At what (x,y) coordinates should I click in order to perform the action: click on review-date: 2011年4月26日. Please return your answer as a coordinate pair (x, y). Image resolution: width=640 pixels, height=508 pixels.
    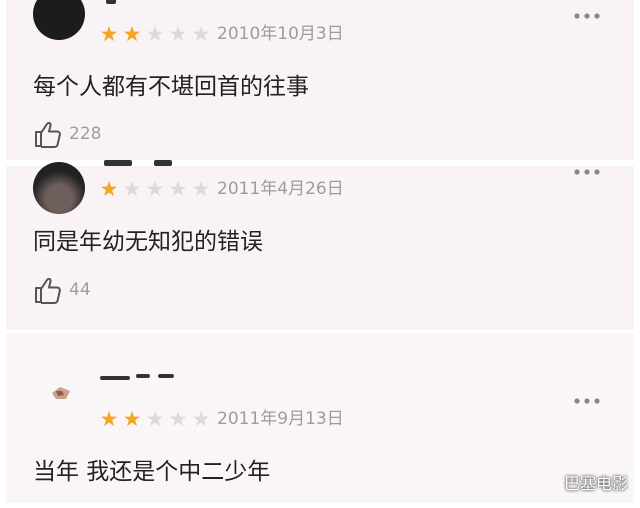
    Looking at the image, I should click on (280, 189).